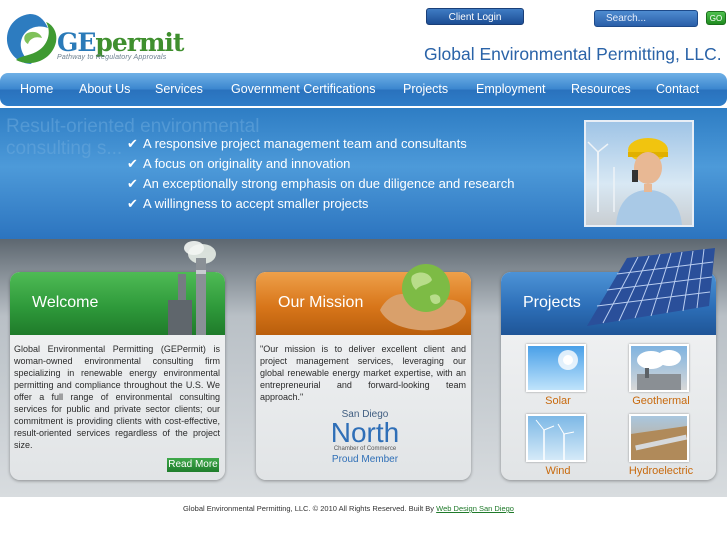 This screenshot has height=545, width=727. Describe the element at coordinates (423, 297) in the screenshot. I see `globe-in-hands-icon` at that location.